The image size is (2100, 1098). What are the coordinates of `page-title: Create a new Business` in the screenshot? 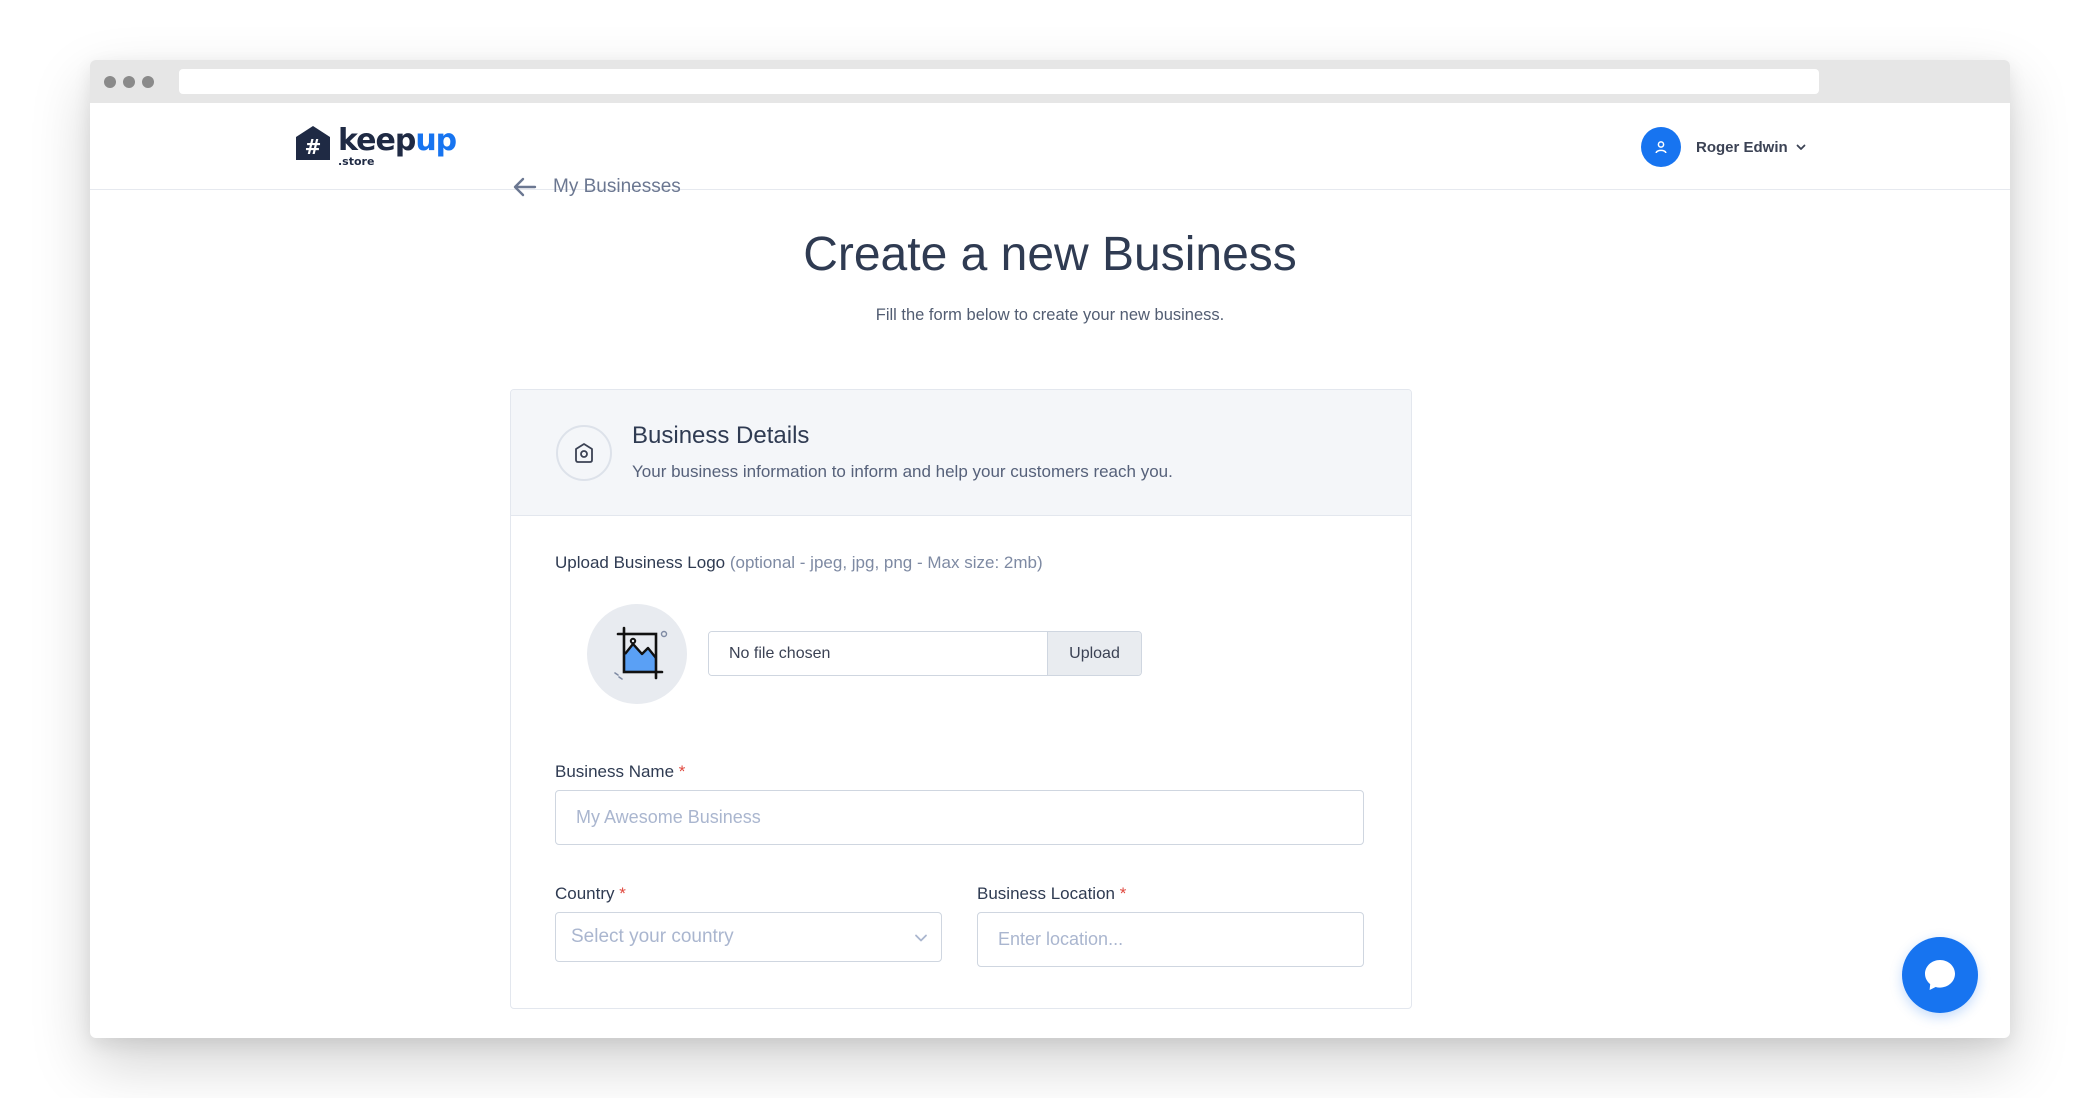 It's located at (1050, 254).